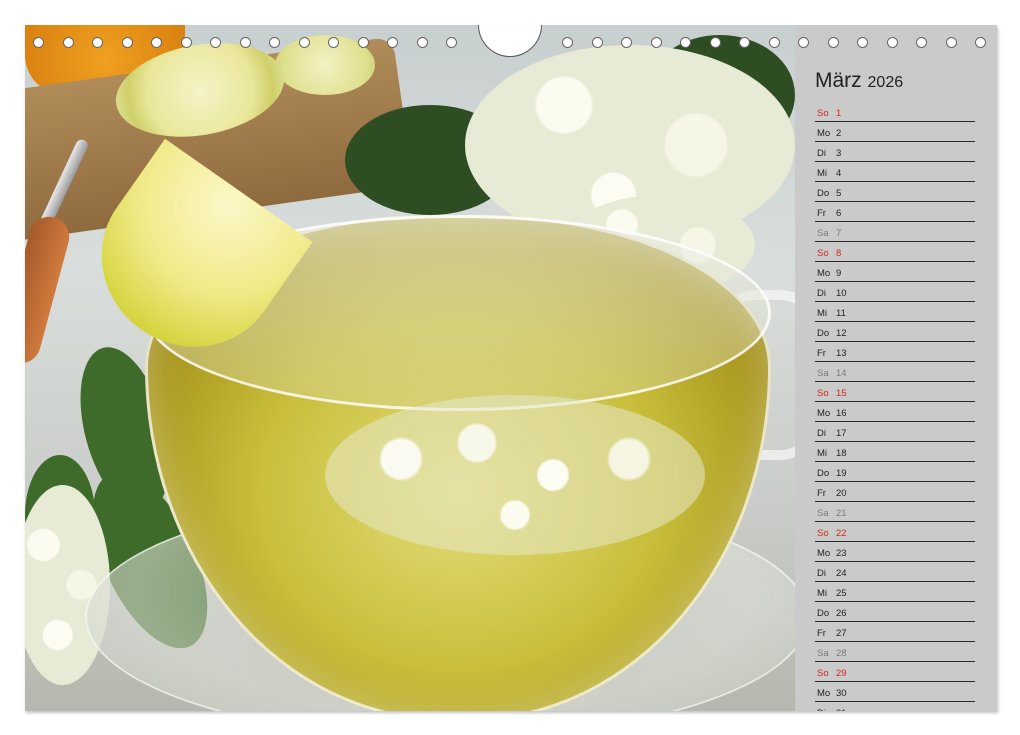 This screenshot has width=1020, height=735. Describe the element at coordinates (895, 672) in the screenshot. I see `day-row: So 29` at that location.